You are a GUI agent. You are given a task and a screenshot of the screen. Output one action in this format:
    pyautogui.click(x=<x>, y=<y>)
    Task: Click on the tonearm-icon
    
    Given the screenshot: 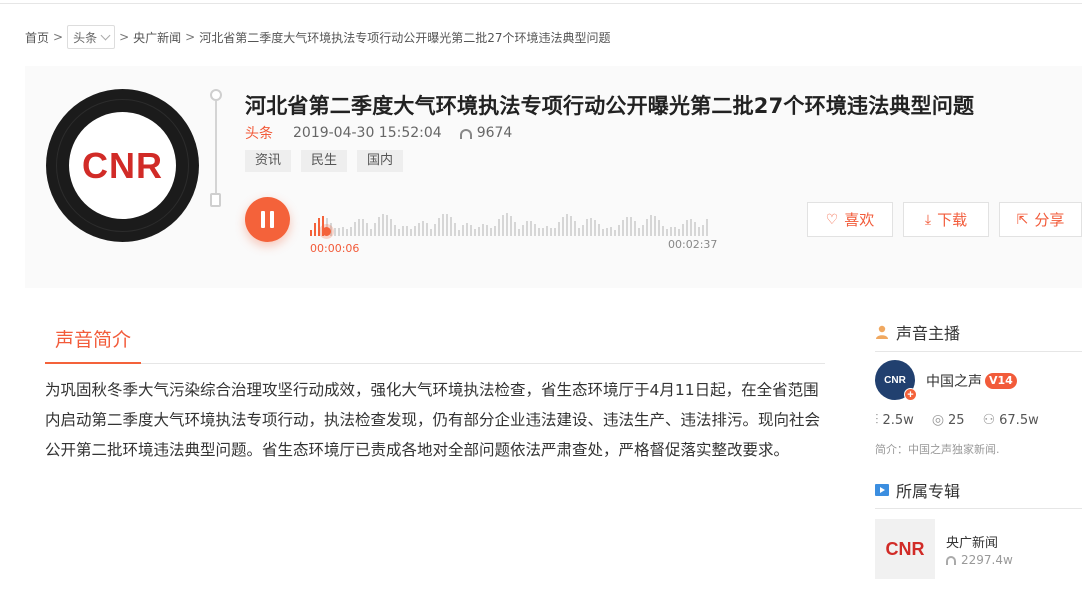 What is the action you would take?
    pyautogui.click(x=216, y=149)
    